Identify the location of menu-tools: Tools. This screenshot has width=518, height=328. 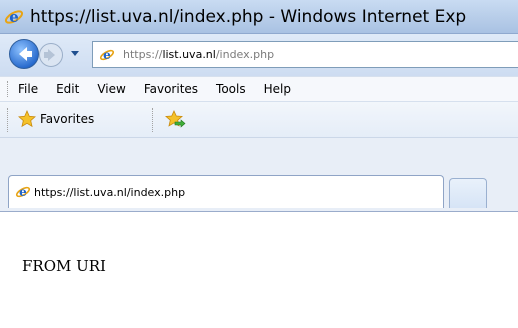
(231, 89).